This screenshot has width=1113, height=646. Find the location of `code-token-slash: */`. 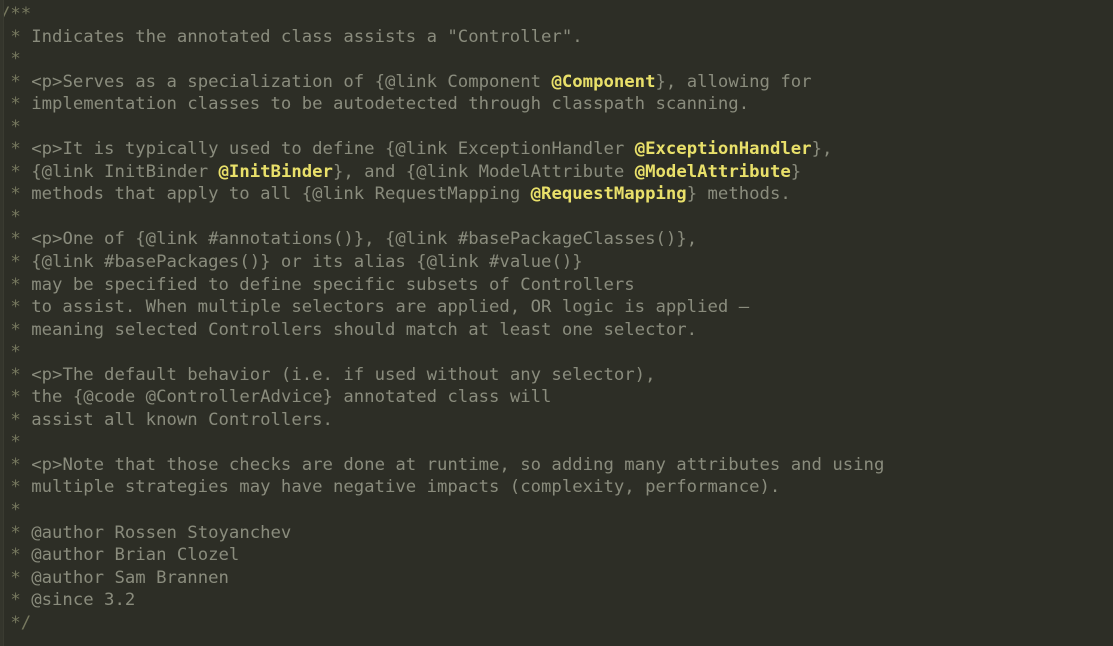

code-token-slash: */ is located at coordinates (16, 622).